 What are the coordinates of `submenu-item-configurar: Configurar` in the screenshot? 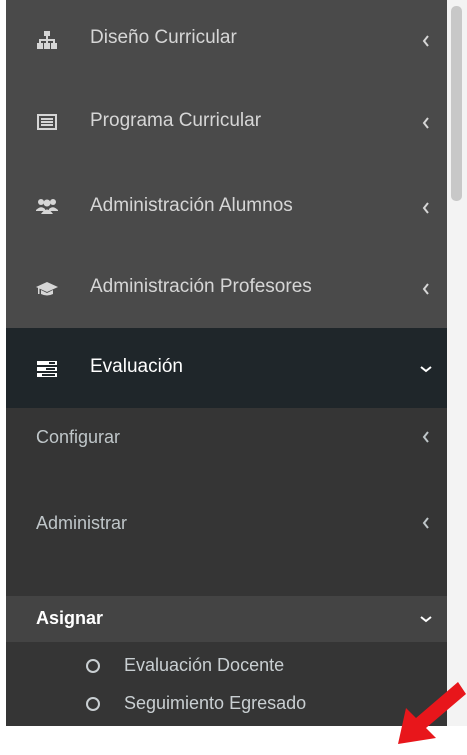 It's located at (226, 437).